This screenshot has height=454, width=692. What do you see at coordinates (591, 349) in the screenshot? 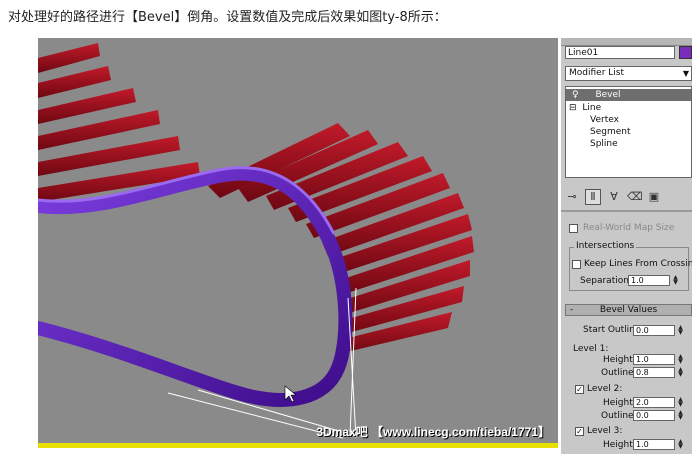
I see `level1-label: Level 1:` at bounding box center [591, 349].